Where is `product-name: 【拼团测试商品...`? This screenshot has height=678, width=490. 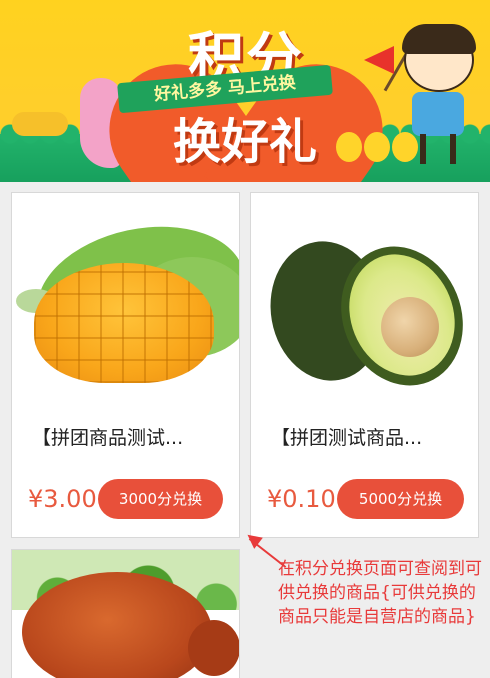 product-name: 【拼团测试商品... is located at coordinates (346, 436).